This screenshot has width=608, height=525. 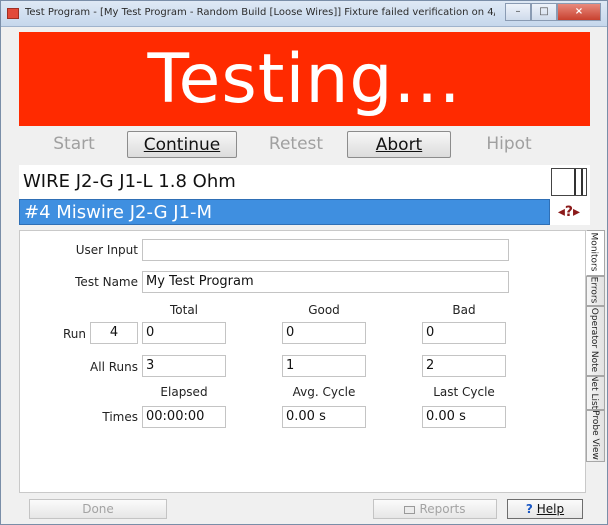 What do you see at coordinates (114, 333) in the screenshot?
I see `run-number-field: 4` at bounding box center [114, 333].